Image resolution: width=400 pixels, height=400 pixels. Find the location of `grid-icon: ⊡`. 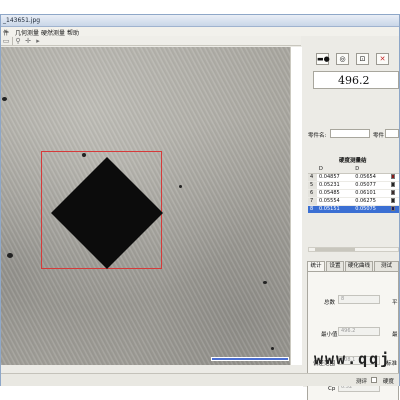

grid-icon: ⊡ is located at coordinates (362, 59).